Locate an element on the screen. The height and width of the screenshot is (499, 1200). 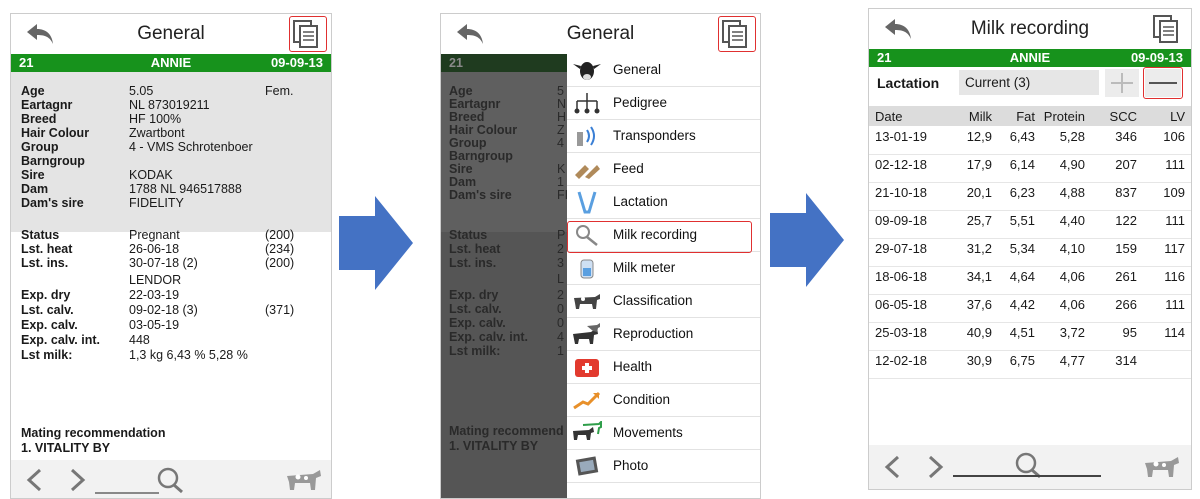
cell-fat: 6,23 is located at coordinates (1022, 192).